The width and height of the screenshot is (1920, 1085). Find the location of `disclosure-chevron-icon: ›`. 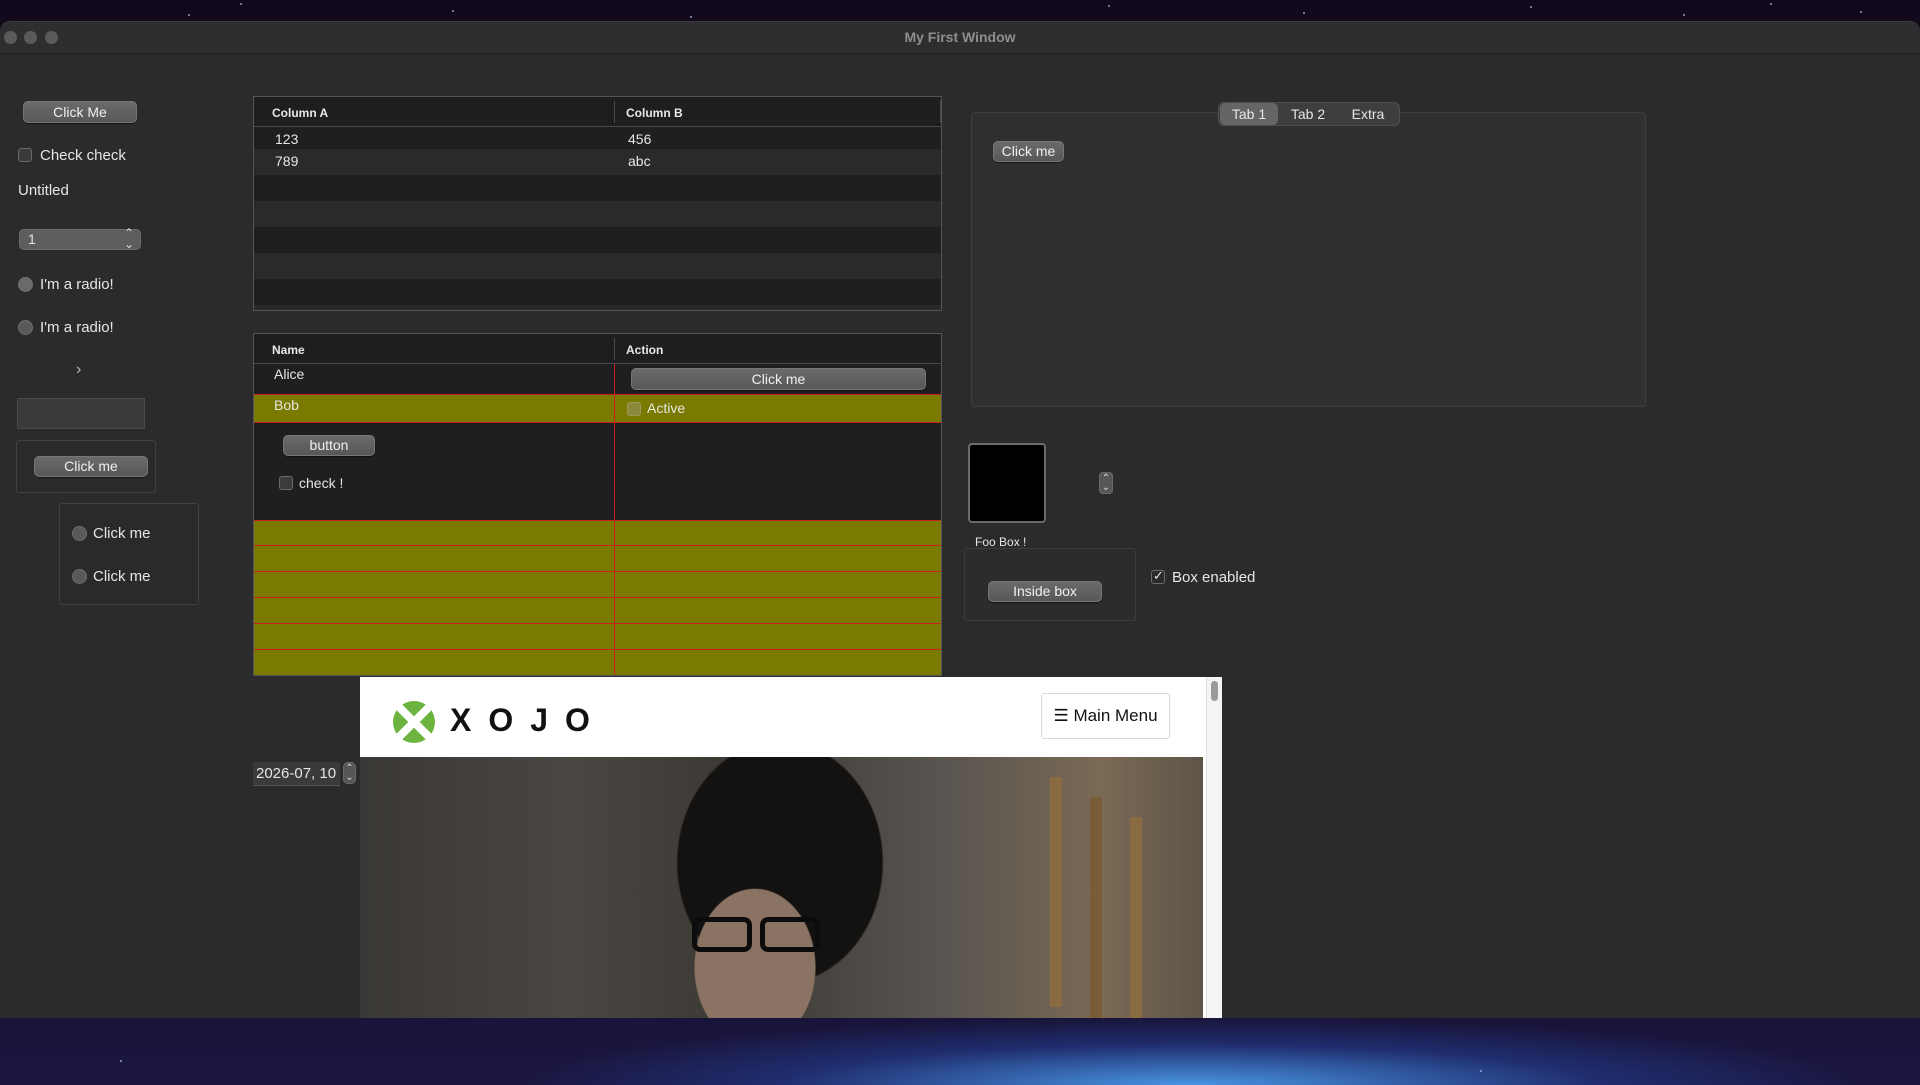

disclosure-chevron-icon: › is located at coordinates (78, 370).